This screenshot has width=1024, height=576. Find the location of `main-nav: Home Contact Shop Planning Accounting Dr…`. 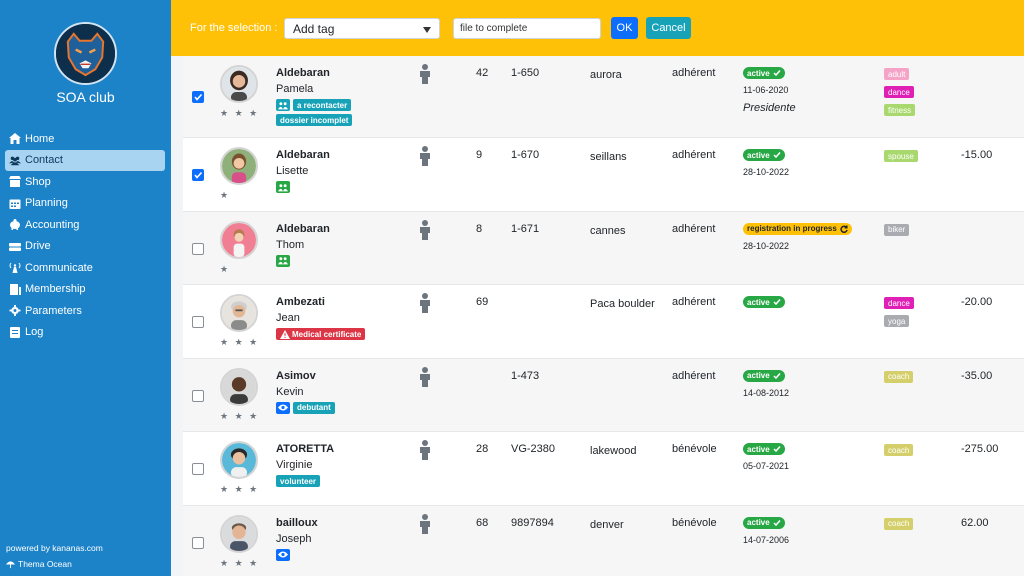

main-nav: Home Contact Shop Planning Accounting Dr… is located at coordinates (85, 235).